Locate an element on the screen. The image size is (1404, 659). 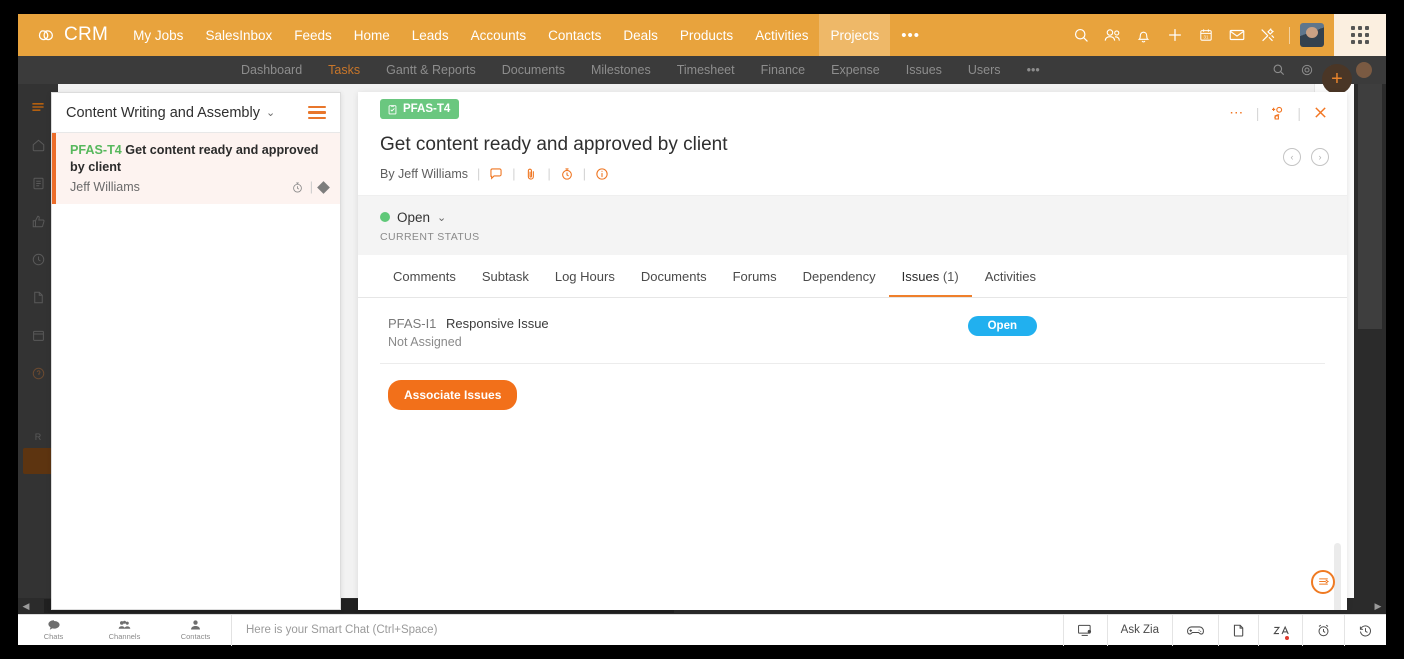
subnav-expense: Expense is located at coordinates (855, 70).